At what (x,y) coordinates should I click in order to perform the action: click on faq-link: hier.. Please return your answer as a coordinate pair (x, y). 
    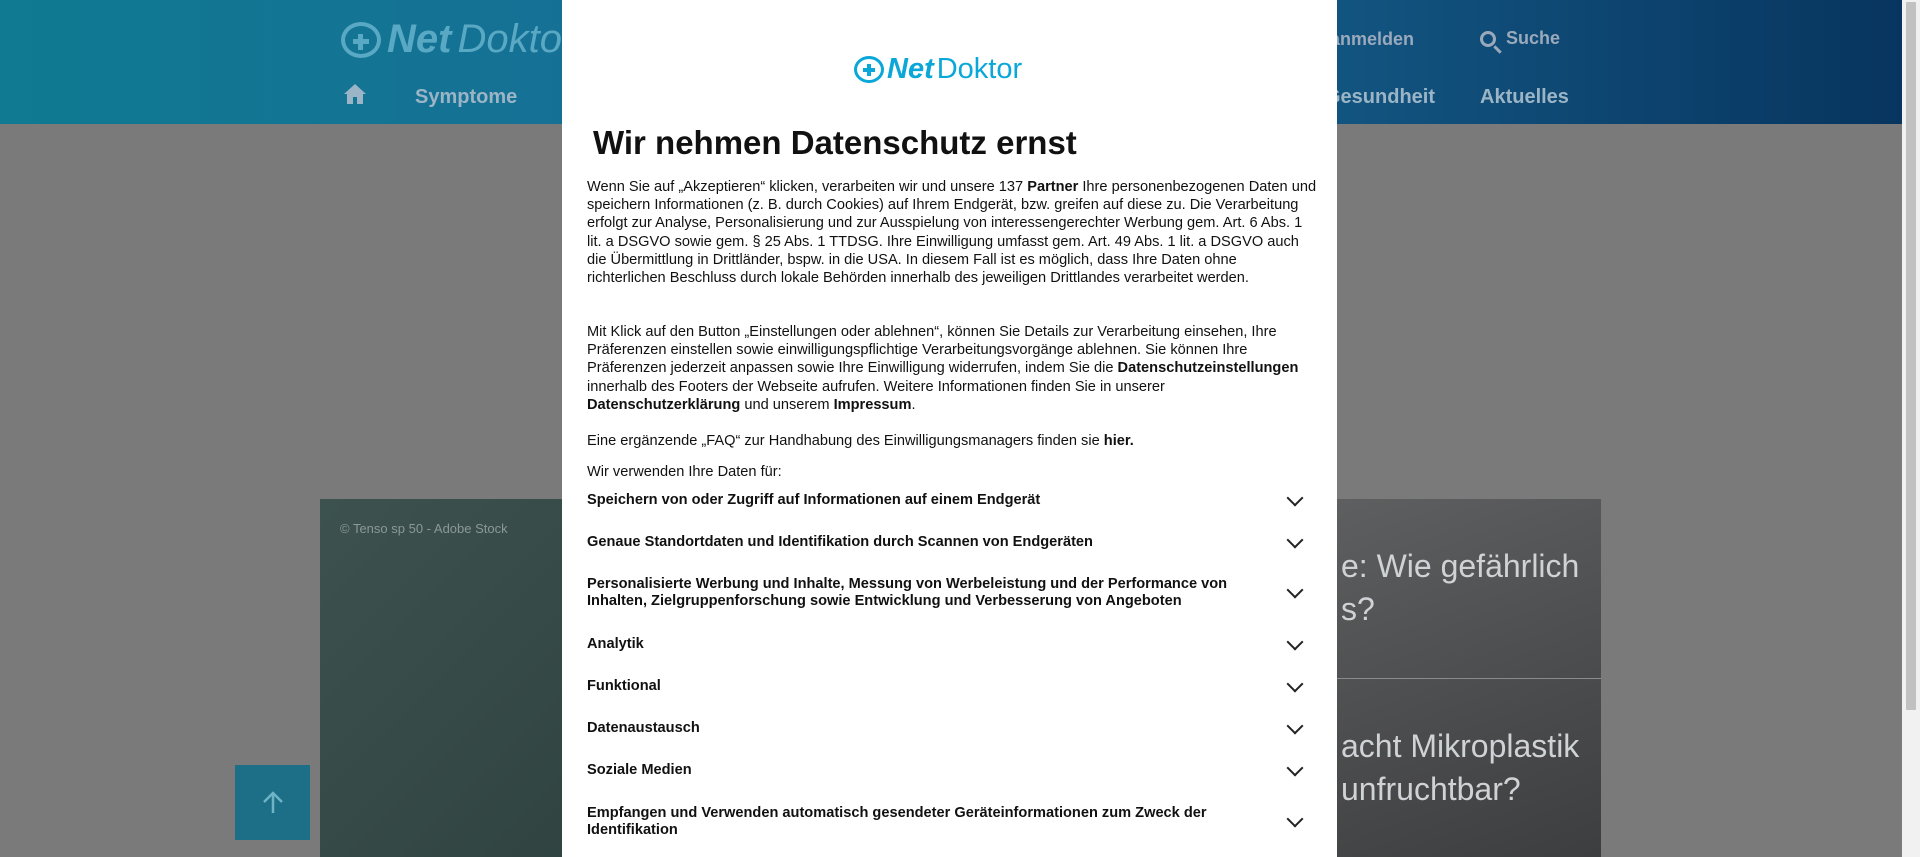
    Looking at the image, I should click on (1119, 441).